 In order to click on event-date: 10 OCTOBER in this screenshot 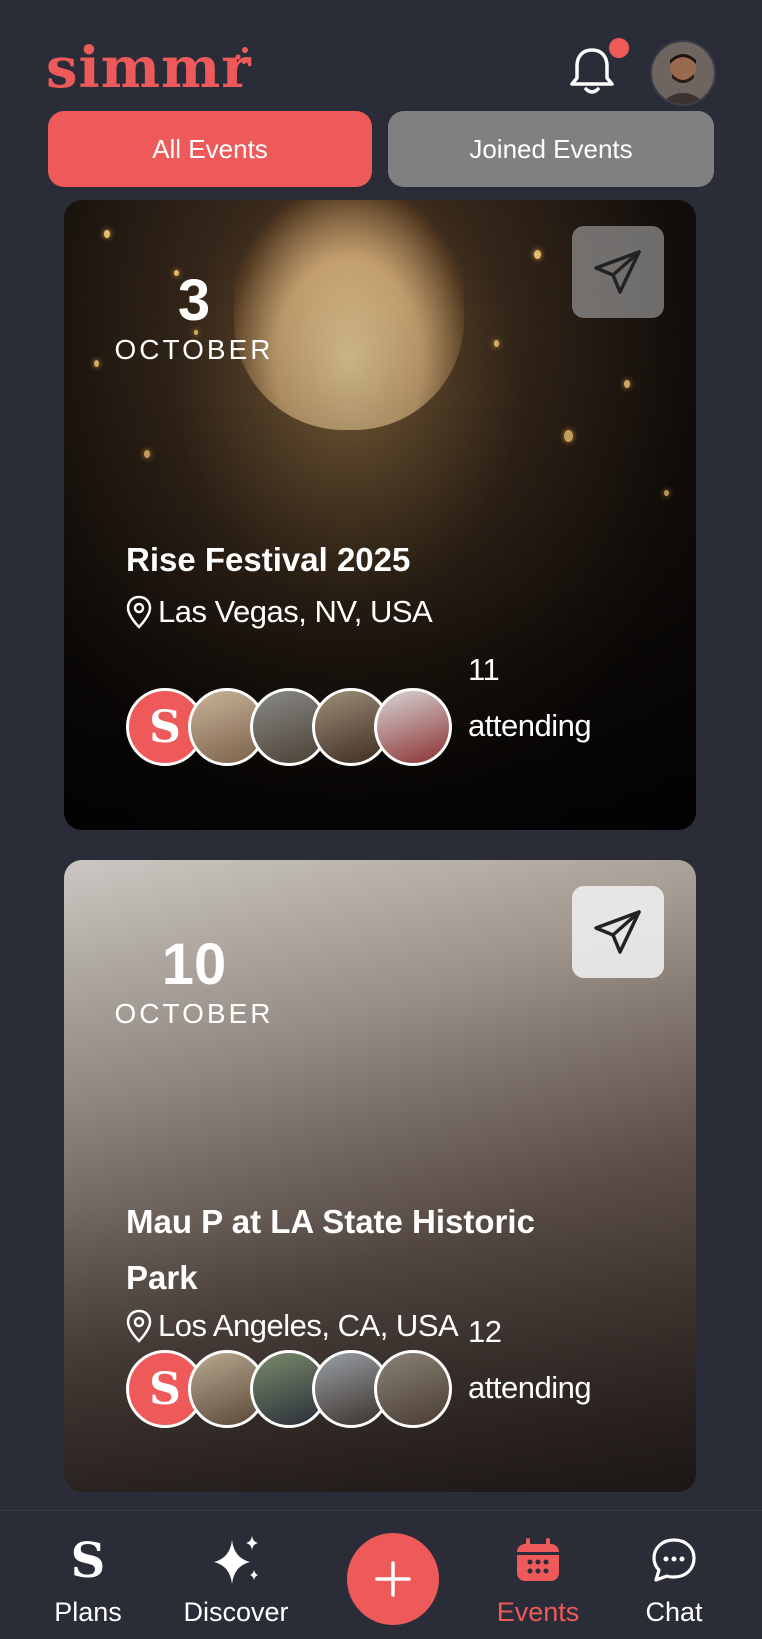, I will do `click(194, 981)`.